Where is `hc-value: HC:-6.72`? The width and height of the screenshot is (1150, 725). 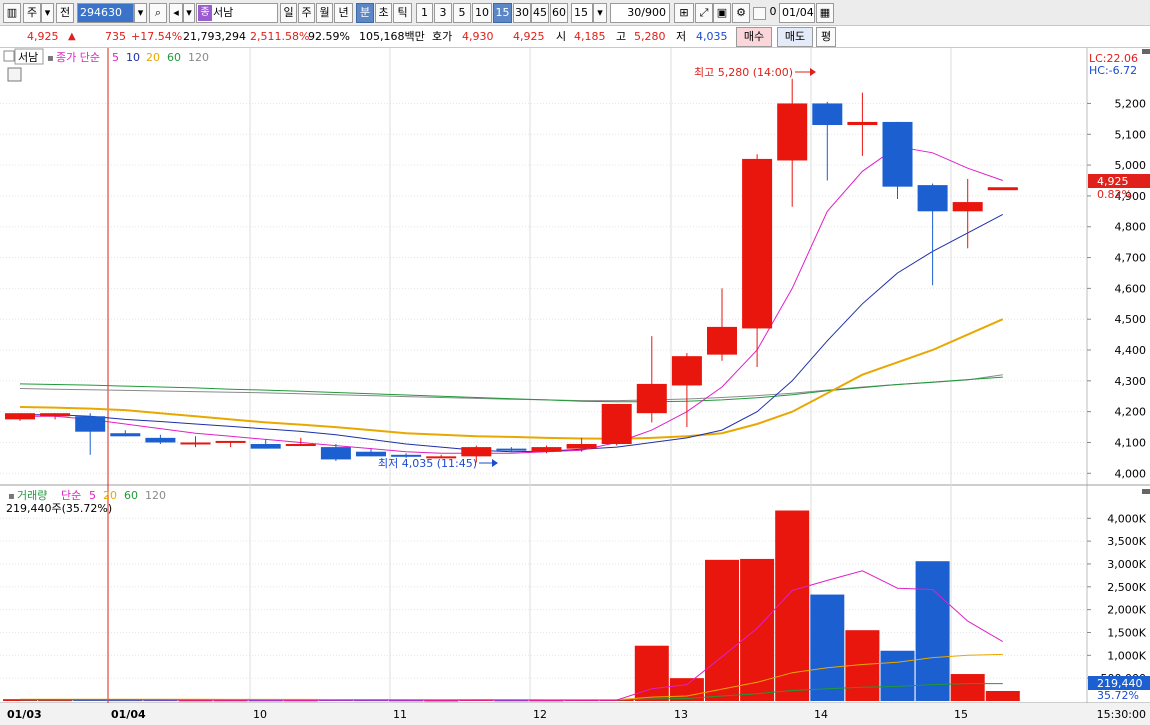 hc-value: HC:-6.72 is located at coordinates (1113, 70).